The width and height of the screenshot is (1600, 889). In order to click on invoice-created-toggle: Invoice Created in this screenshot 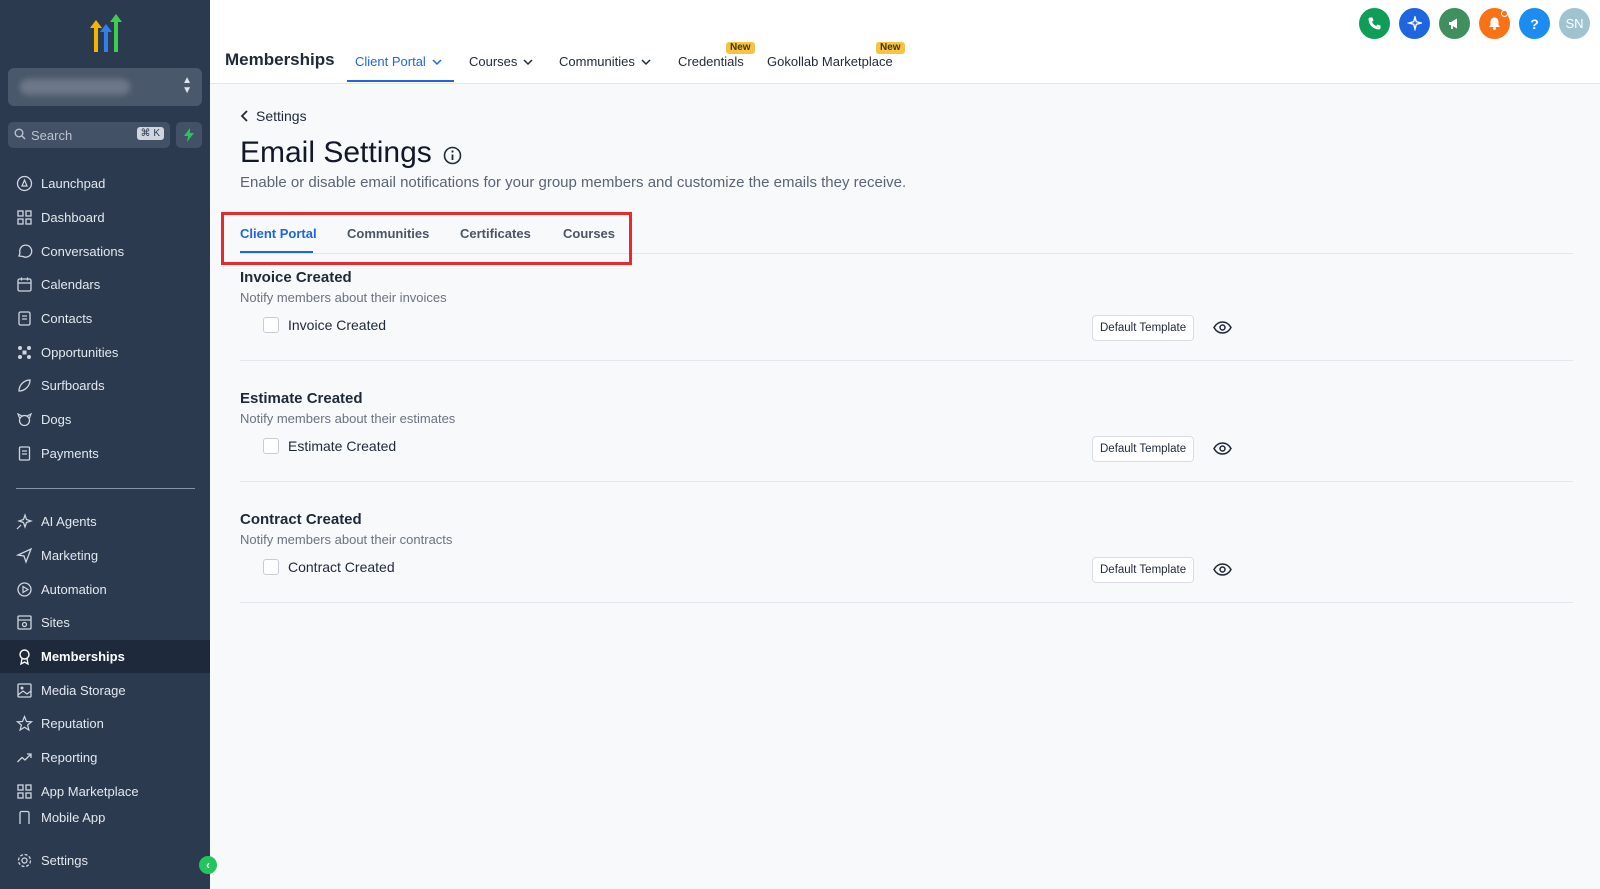, I will do `click(324, 325)`.